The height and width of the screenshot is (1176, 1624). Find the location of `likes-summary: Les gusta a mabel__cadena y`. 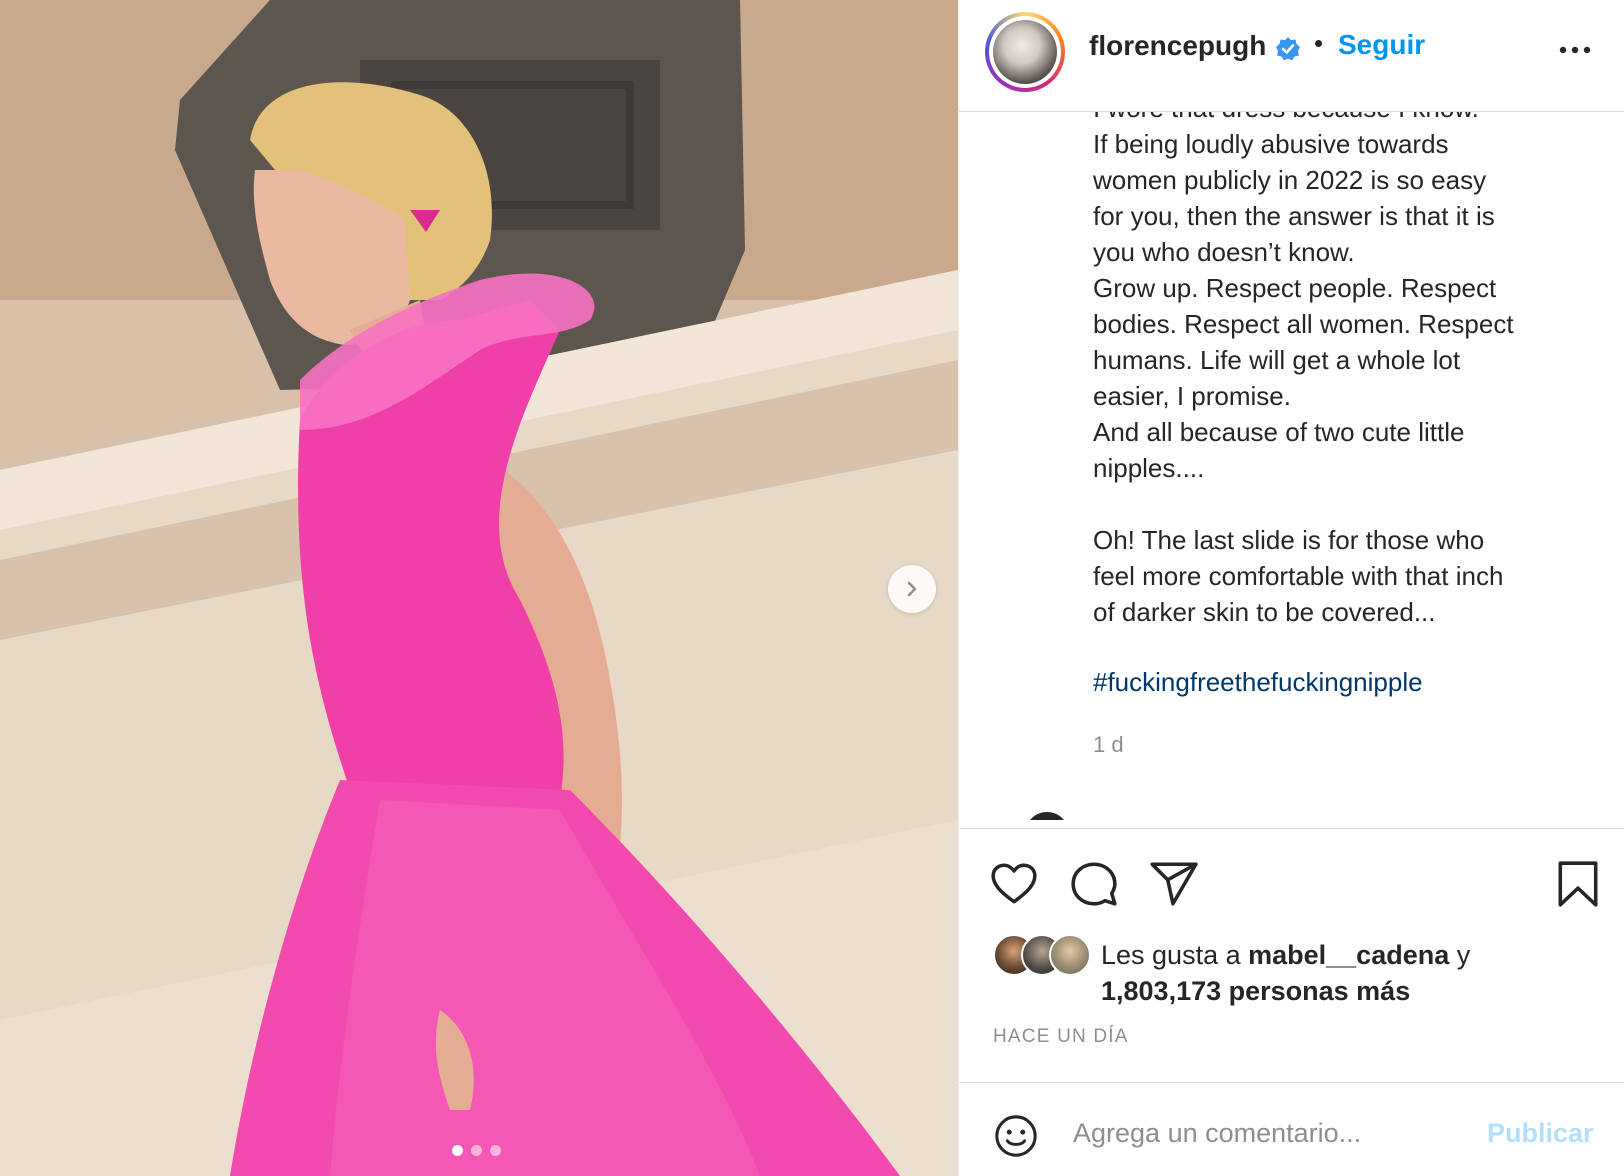

likes-summary: Les gusta a mabel__cadena y is located at coordinates (1285, 955).